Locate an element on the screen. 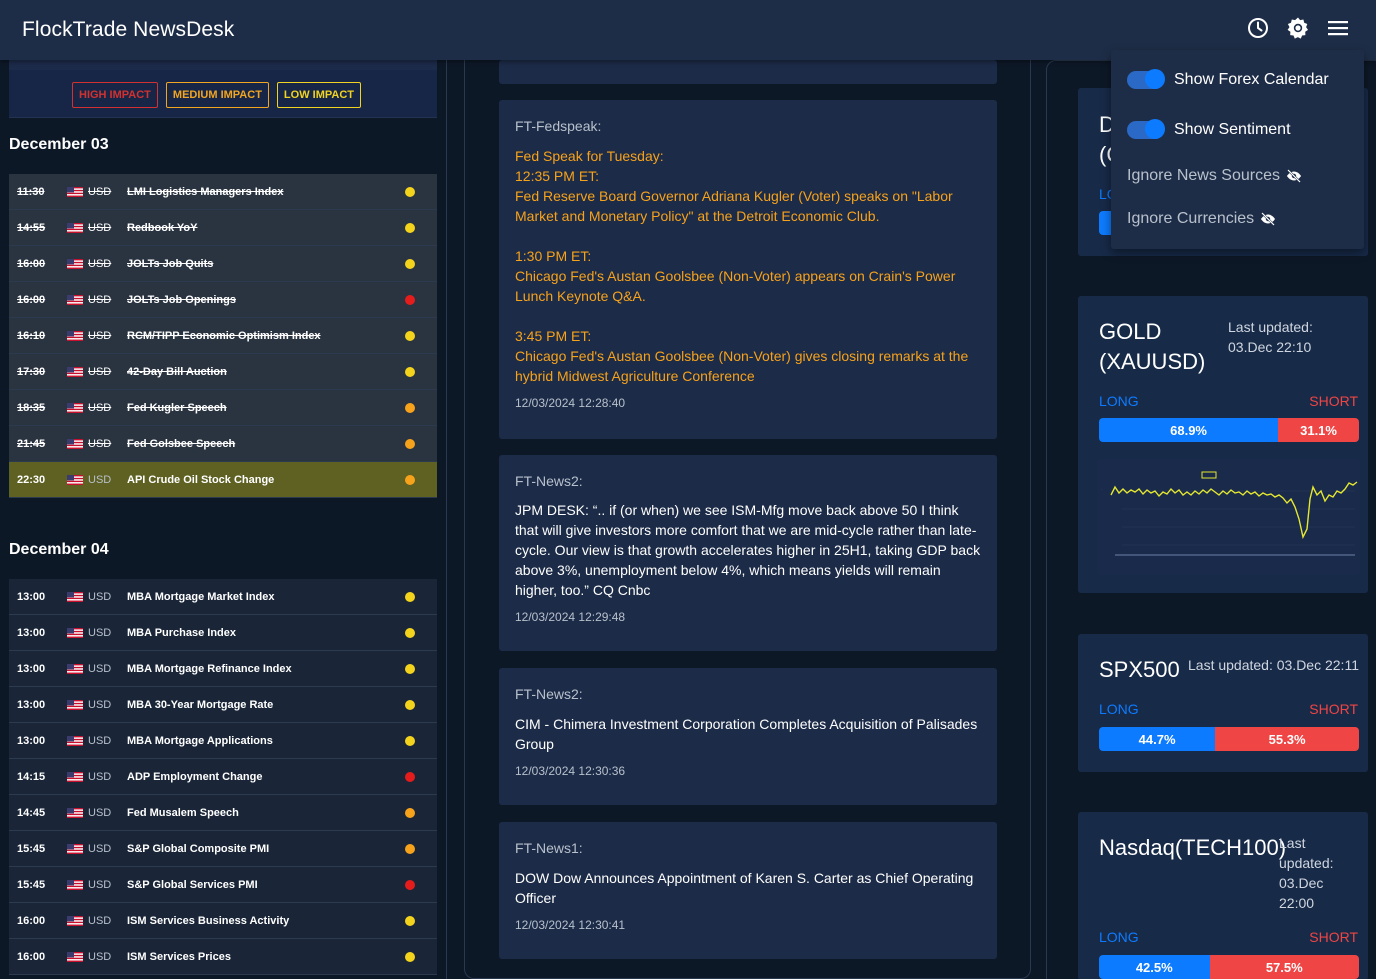  last-updated: Last updated: 03.Dec 22:11 is located at coordinates (1273, 665).